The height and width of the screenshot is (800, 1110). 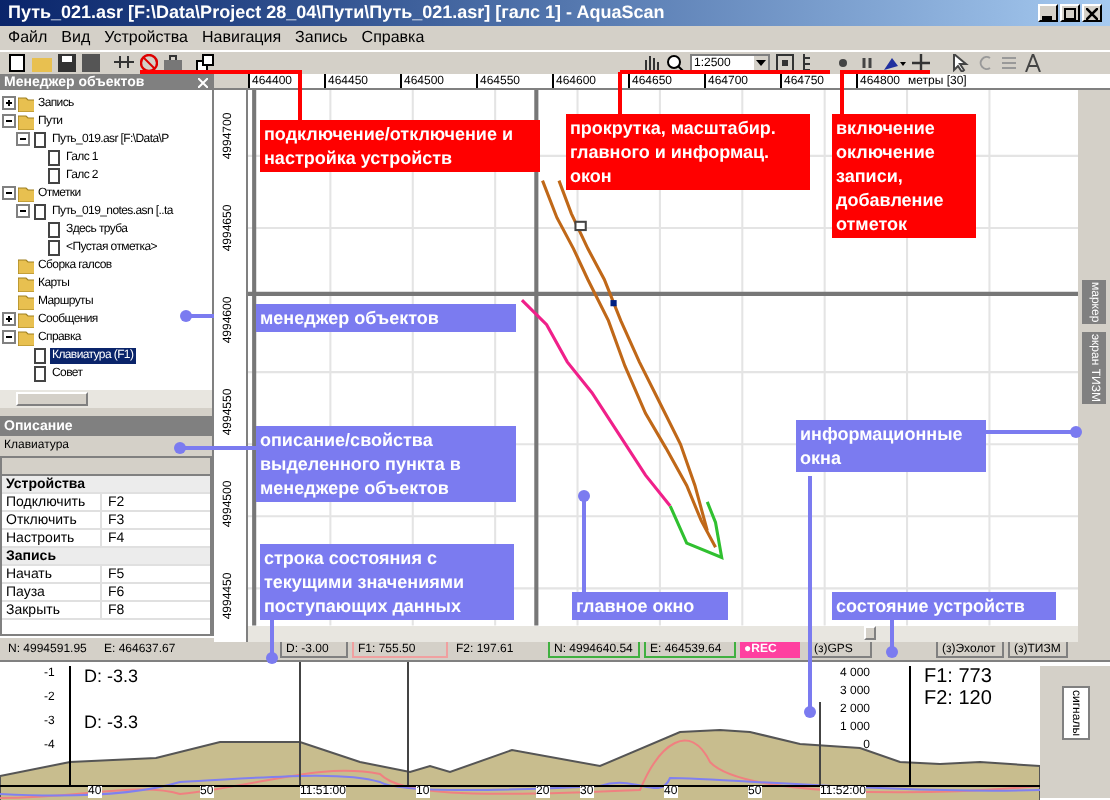 What do you see at coordinates (17, 63) in the screenshot?
I see `new-file-icon` at bounding box center [17, 63].